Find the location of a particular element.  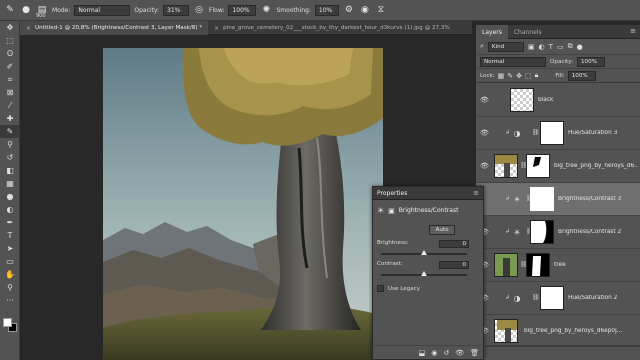

move-tool-icon: ✥ is located at coordinates (10, 27).